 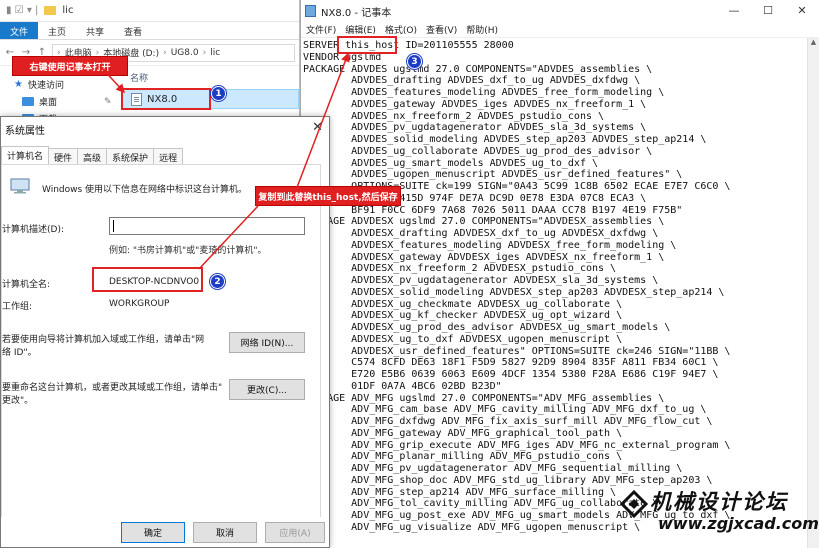 What do you see at coordinates (68, 10) in the screenshot?
I see `explorer-title: lic` at bounding box center [68, 10].